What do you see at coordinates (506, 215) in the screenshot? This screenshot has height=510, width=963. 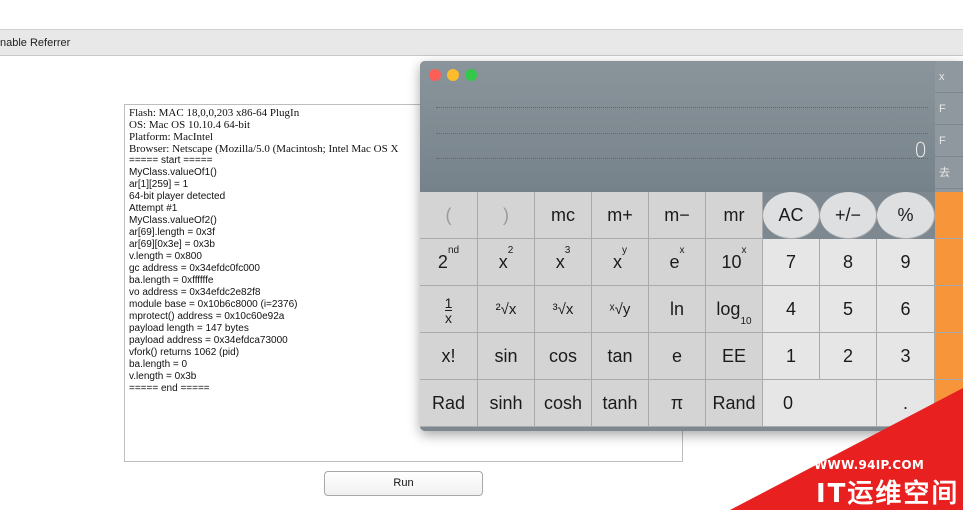 I see `close-paren-key: )` at bounding box center [506, 215].